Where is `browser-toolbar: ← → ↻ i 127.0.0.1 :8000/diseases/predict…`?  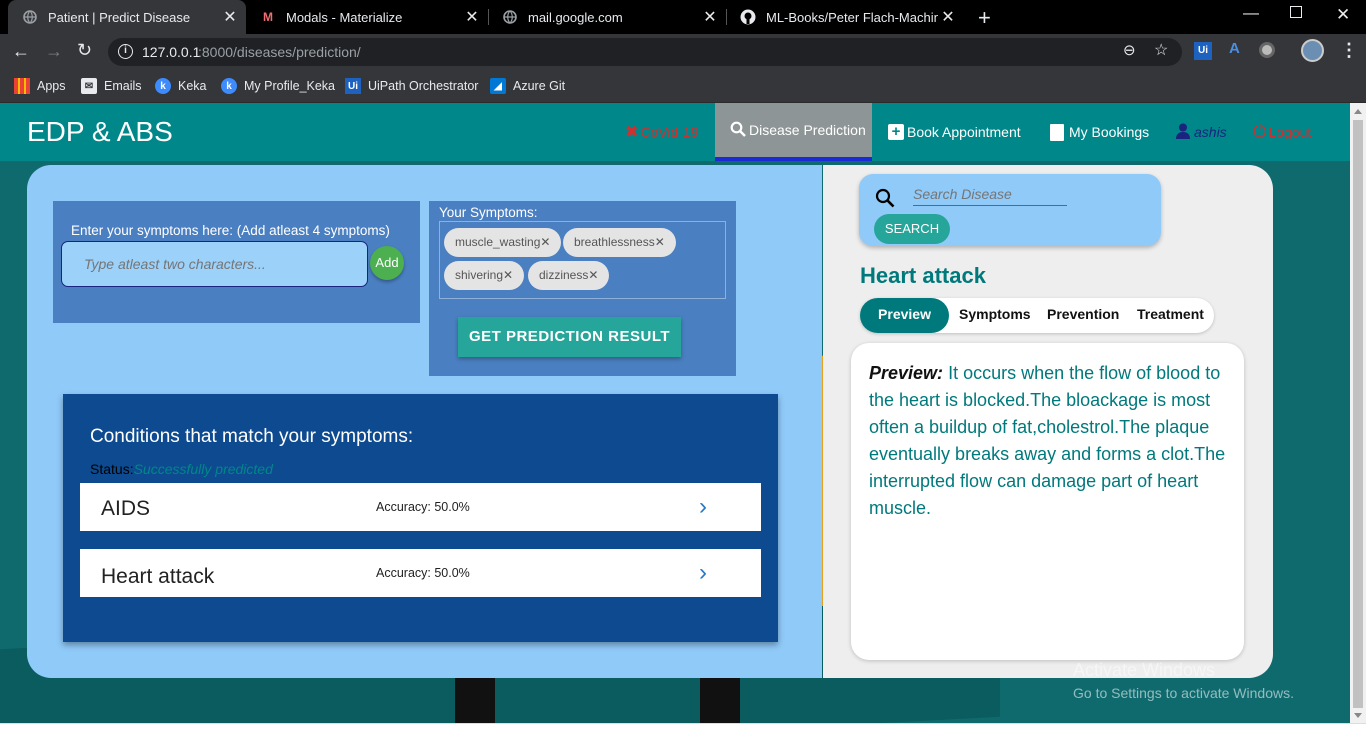
browser-toolbar: ← → ↻ i 127.0.0.1 :8000/diseases/predict… is located at coordinates (683, 52).